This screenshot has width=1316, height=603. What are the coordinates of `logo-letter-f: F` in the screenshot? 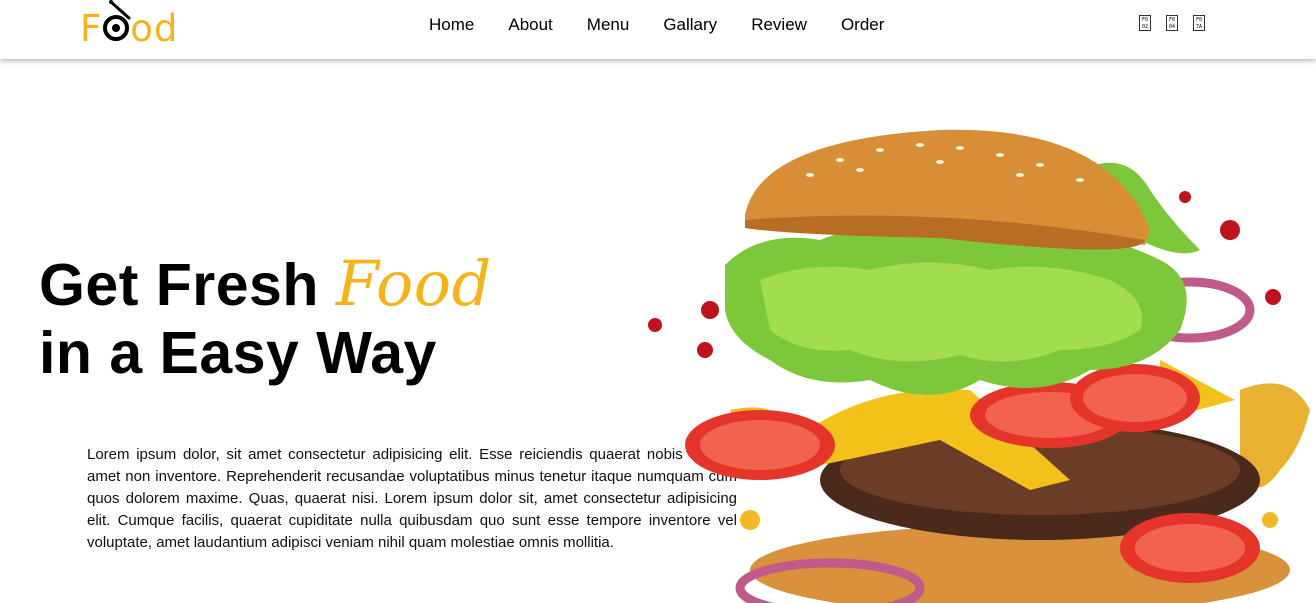 It's located at (91, 28).